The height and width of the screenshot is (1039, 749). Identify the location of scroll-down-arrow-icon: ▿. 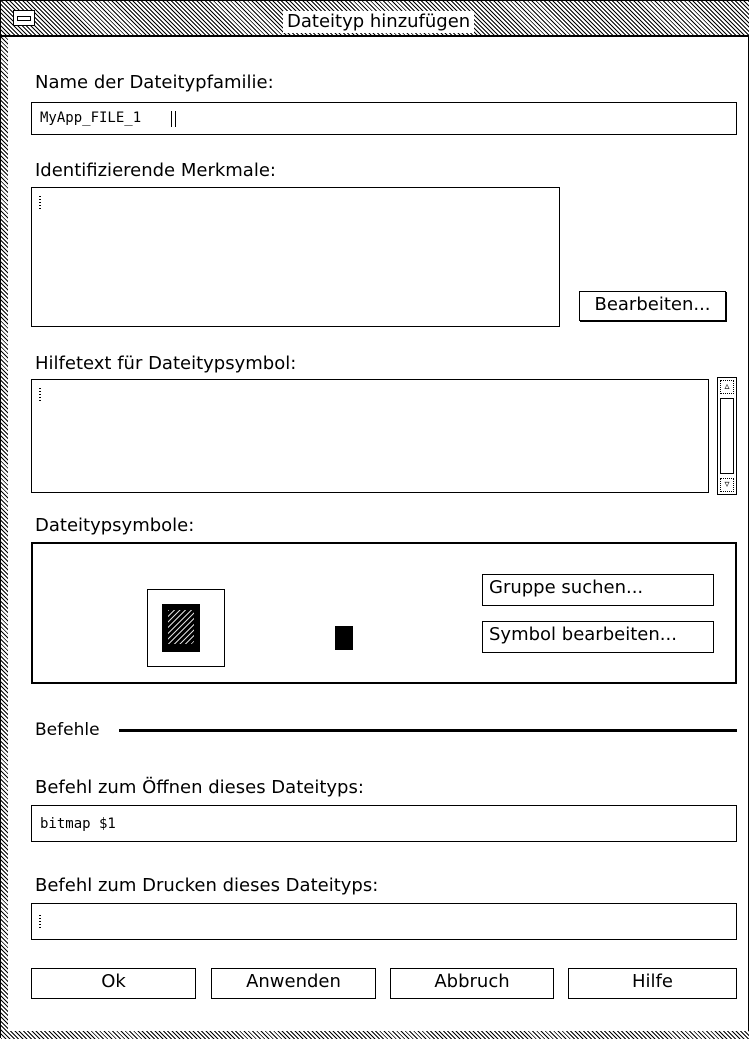
(727, 485).